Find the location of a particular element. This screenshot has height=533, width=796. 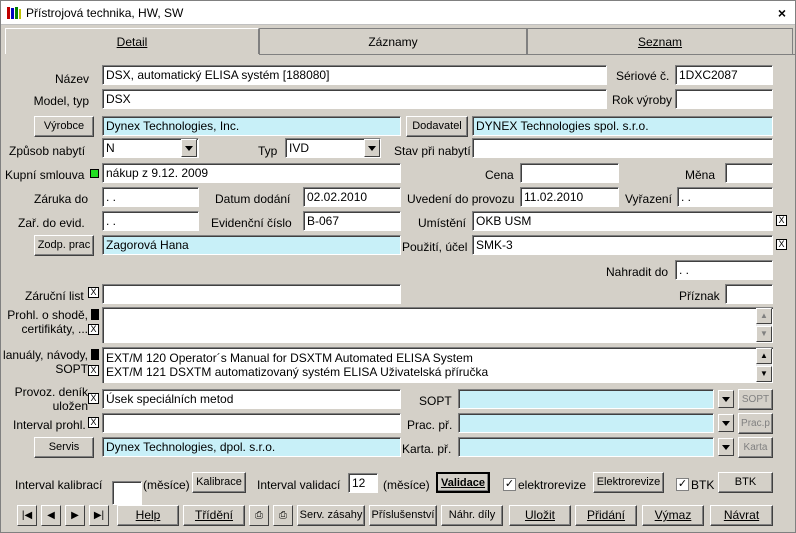

window-title: Přístrojová technika, HW, SW is located at coordinates (105, 13).